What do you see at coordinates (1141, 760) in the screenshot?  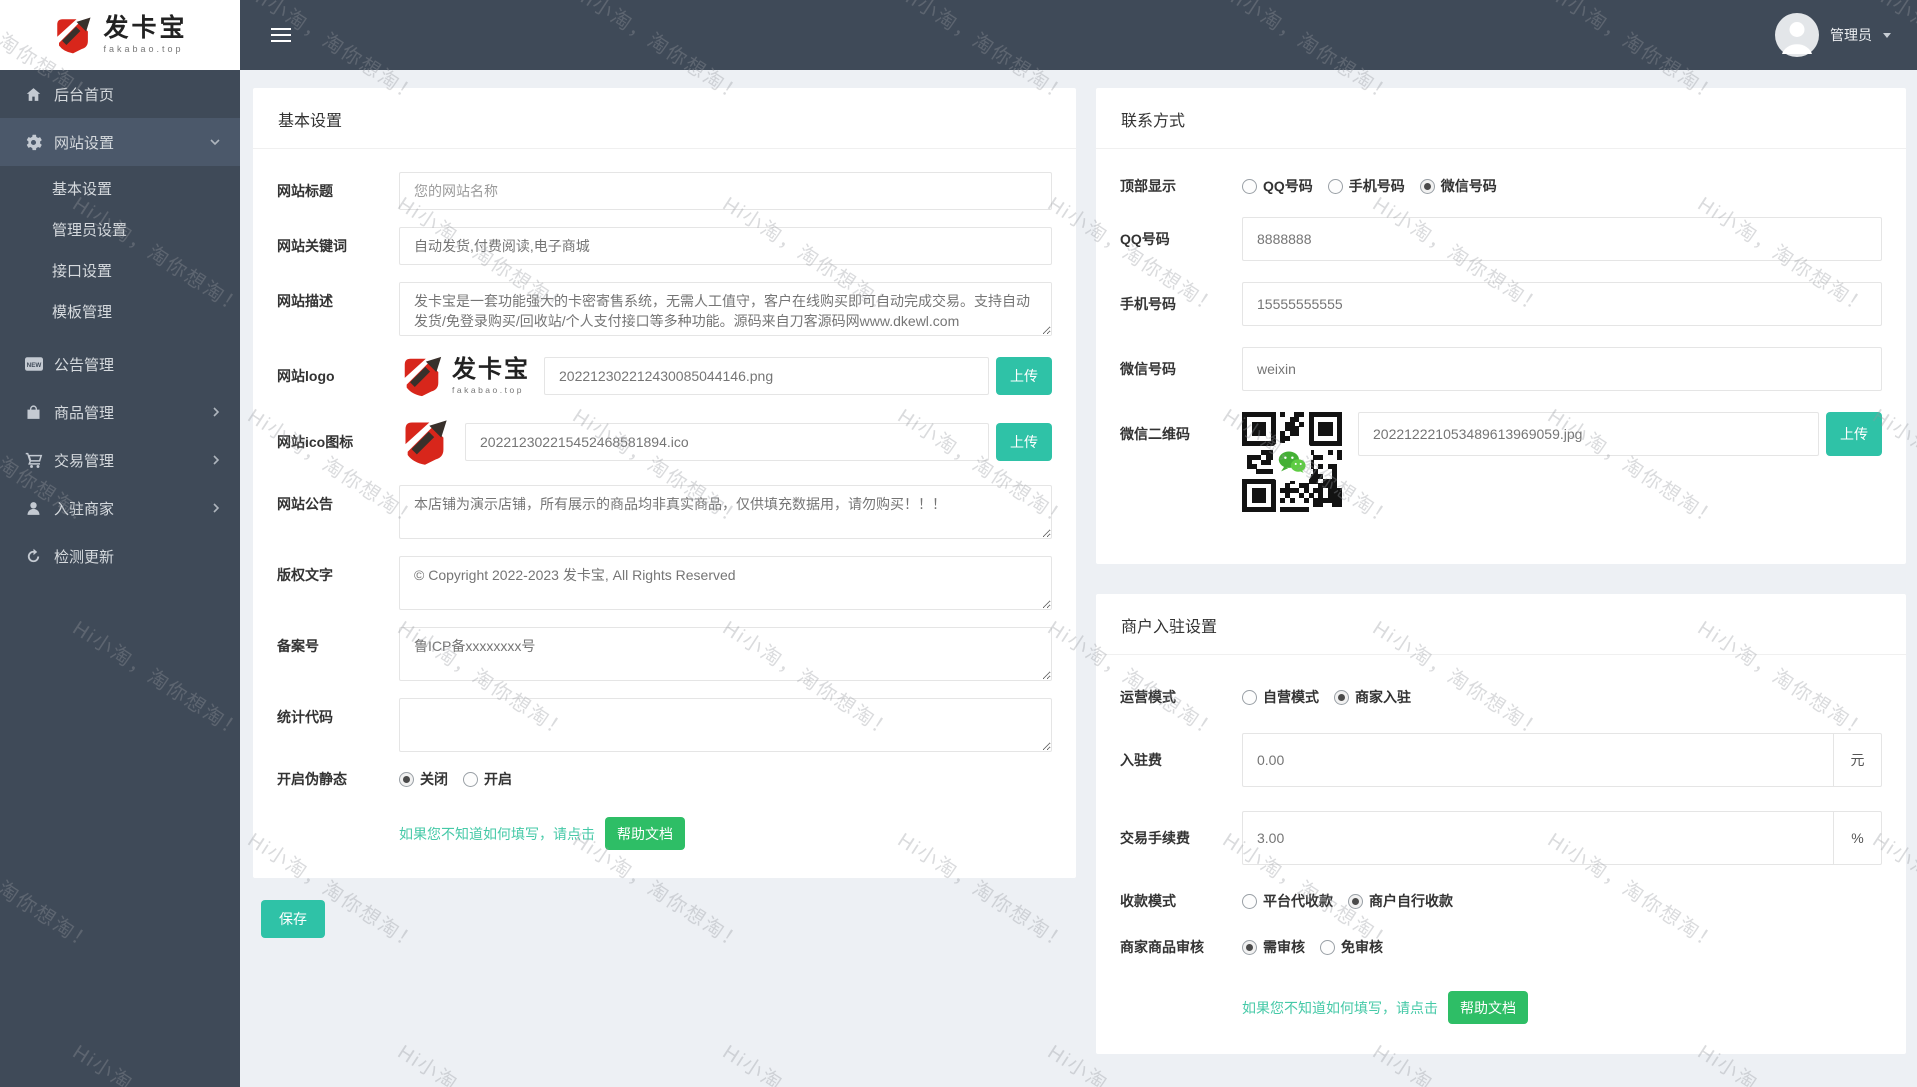 I see `field-label-entry-fee: 入驻费` at bounding box center [1141, 760].